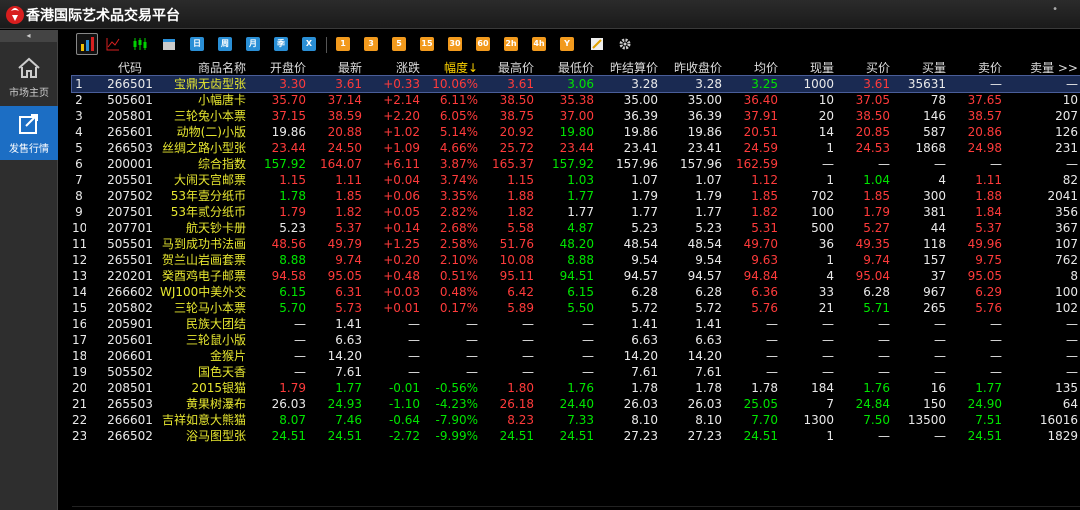  What do you see at coordinates (884, 356) in the screenshot?
I see `cell-bid: —` at bounding box center [884, 356].